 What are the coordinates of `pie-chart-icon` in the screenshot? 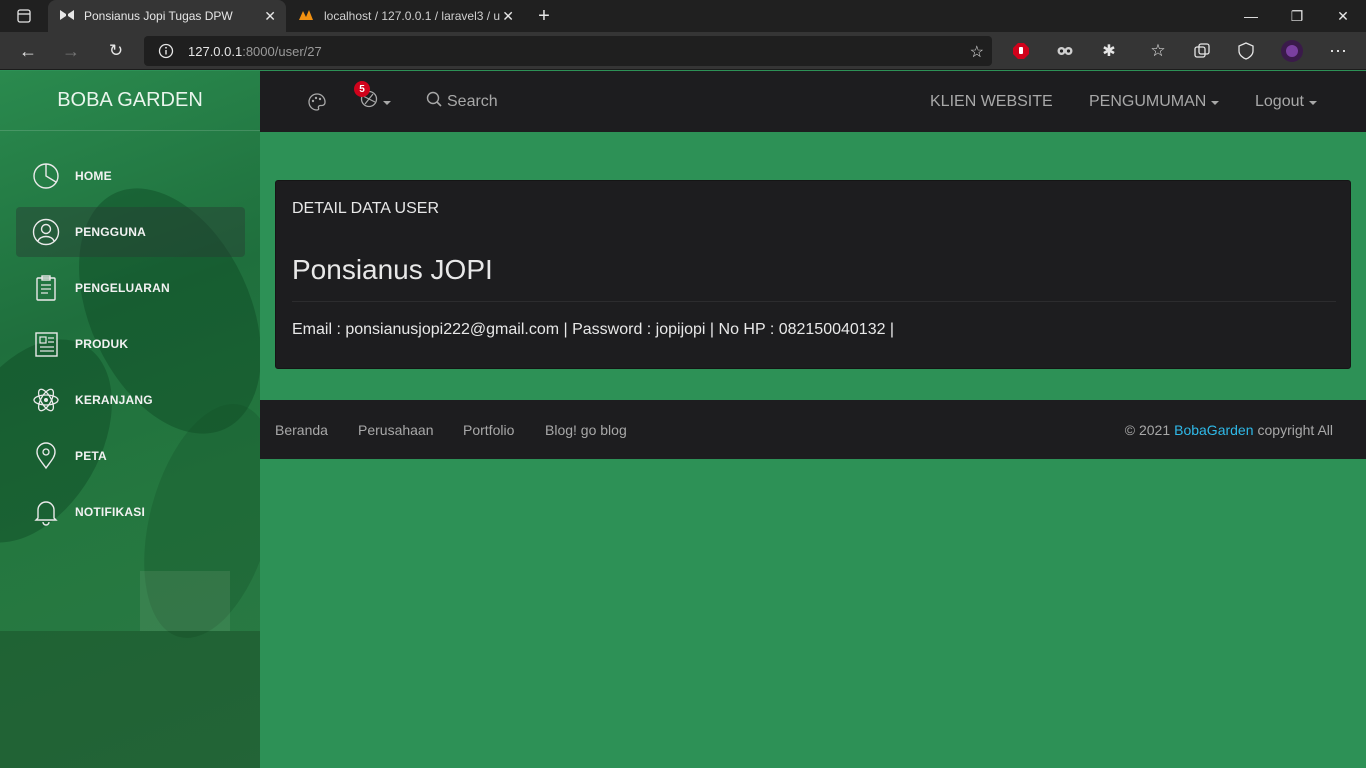 It's located at (46, 176).